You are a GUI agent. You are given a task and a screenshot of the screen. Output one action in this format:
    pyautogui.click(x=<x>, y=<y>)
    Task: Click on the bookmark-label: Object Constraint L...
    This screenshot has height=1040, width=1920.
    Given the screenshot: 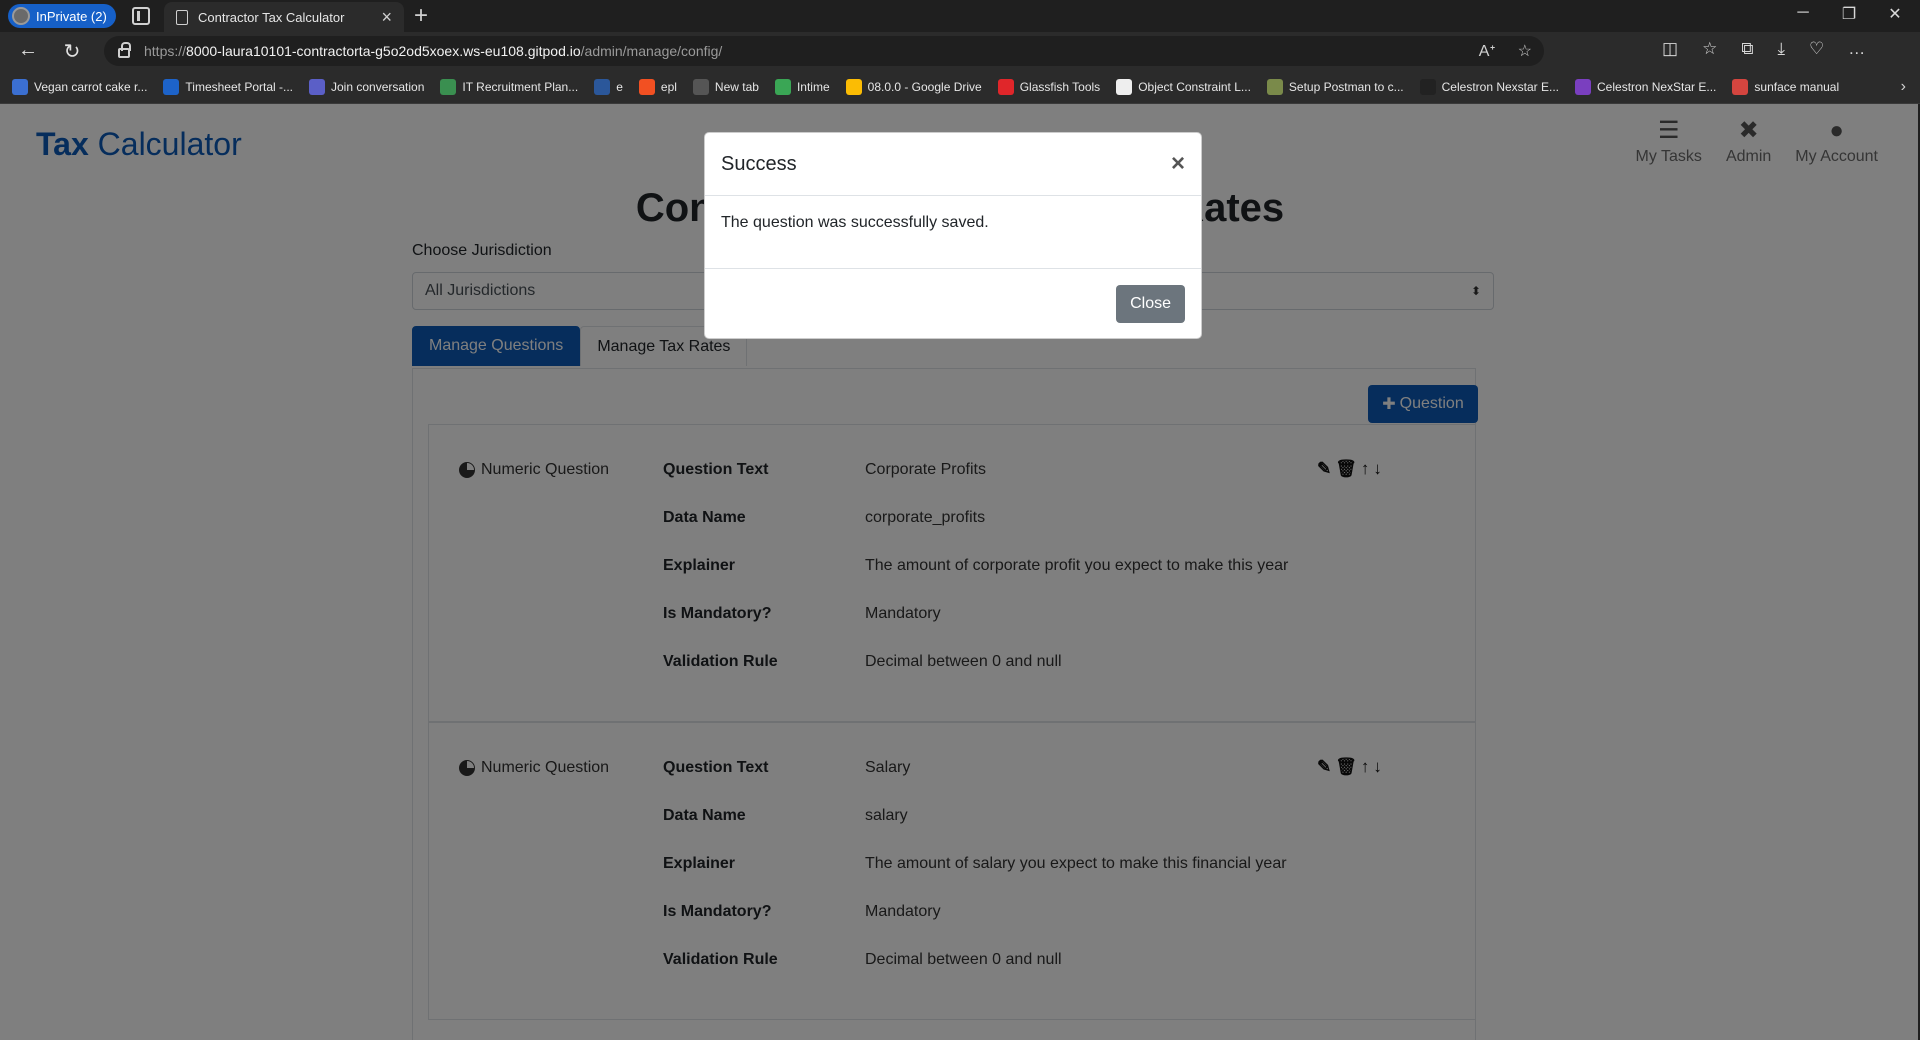 What is the action you would take?
    pyautogui.click(x=1194, y=86)
    